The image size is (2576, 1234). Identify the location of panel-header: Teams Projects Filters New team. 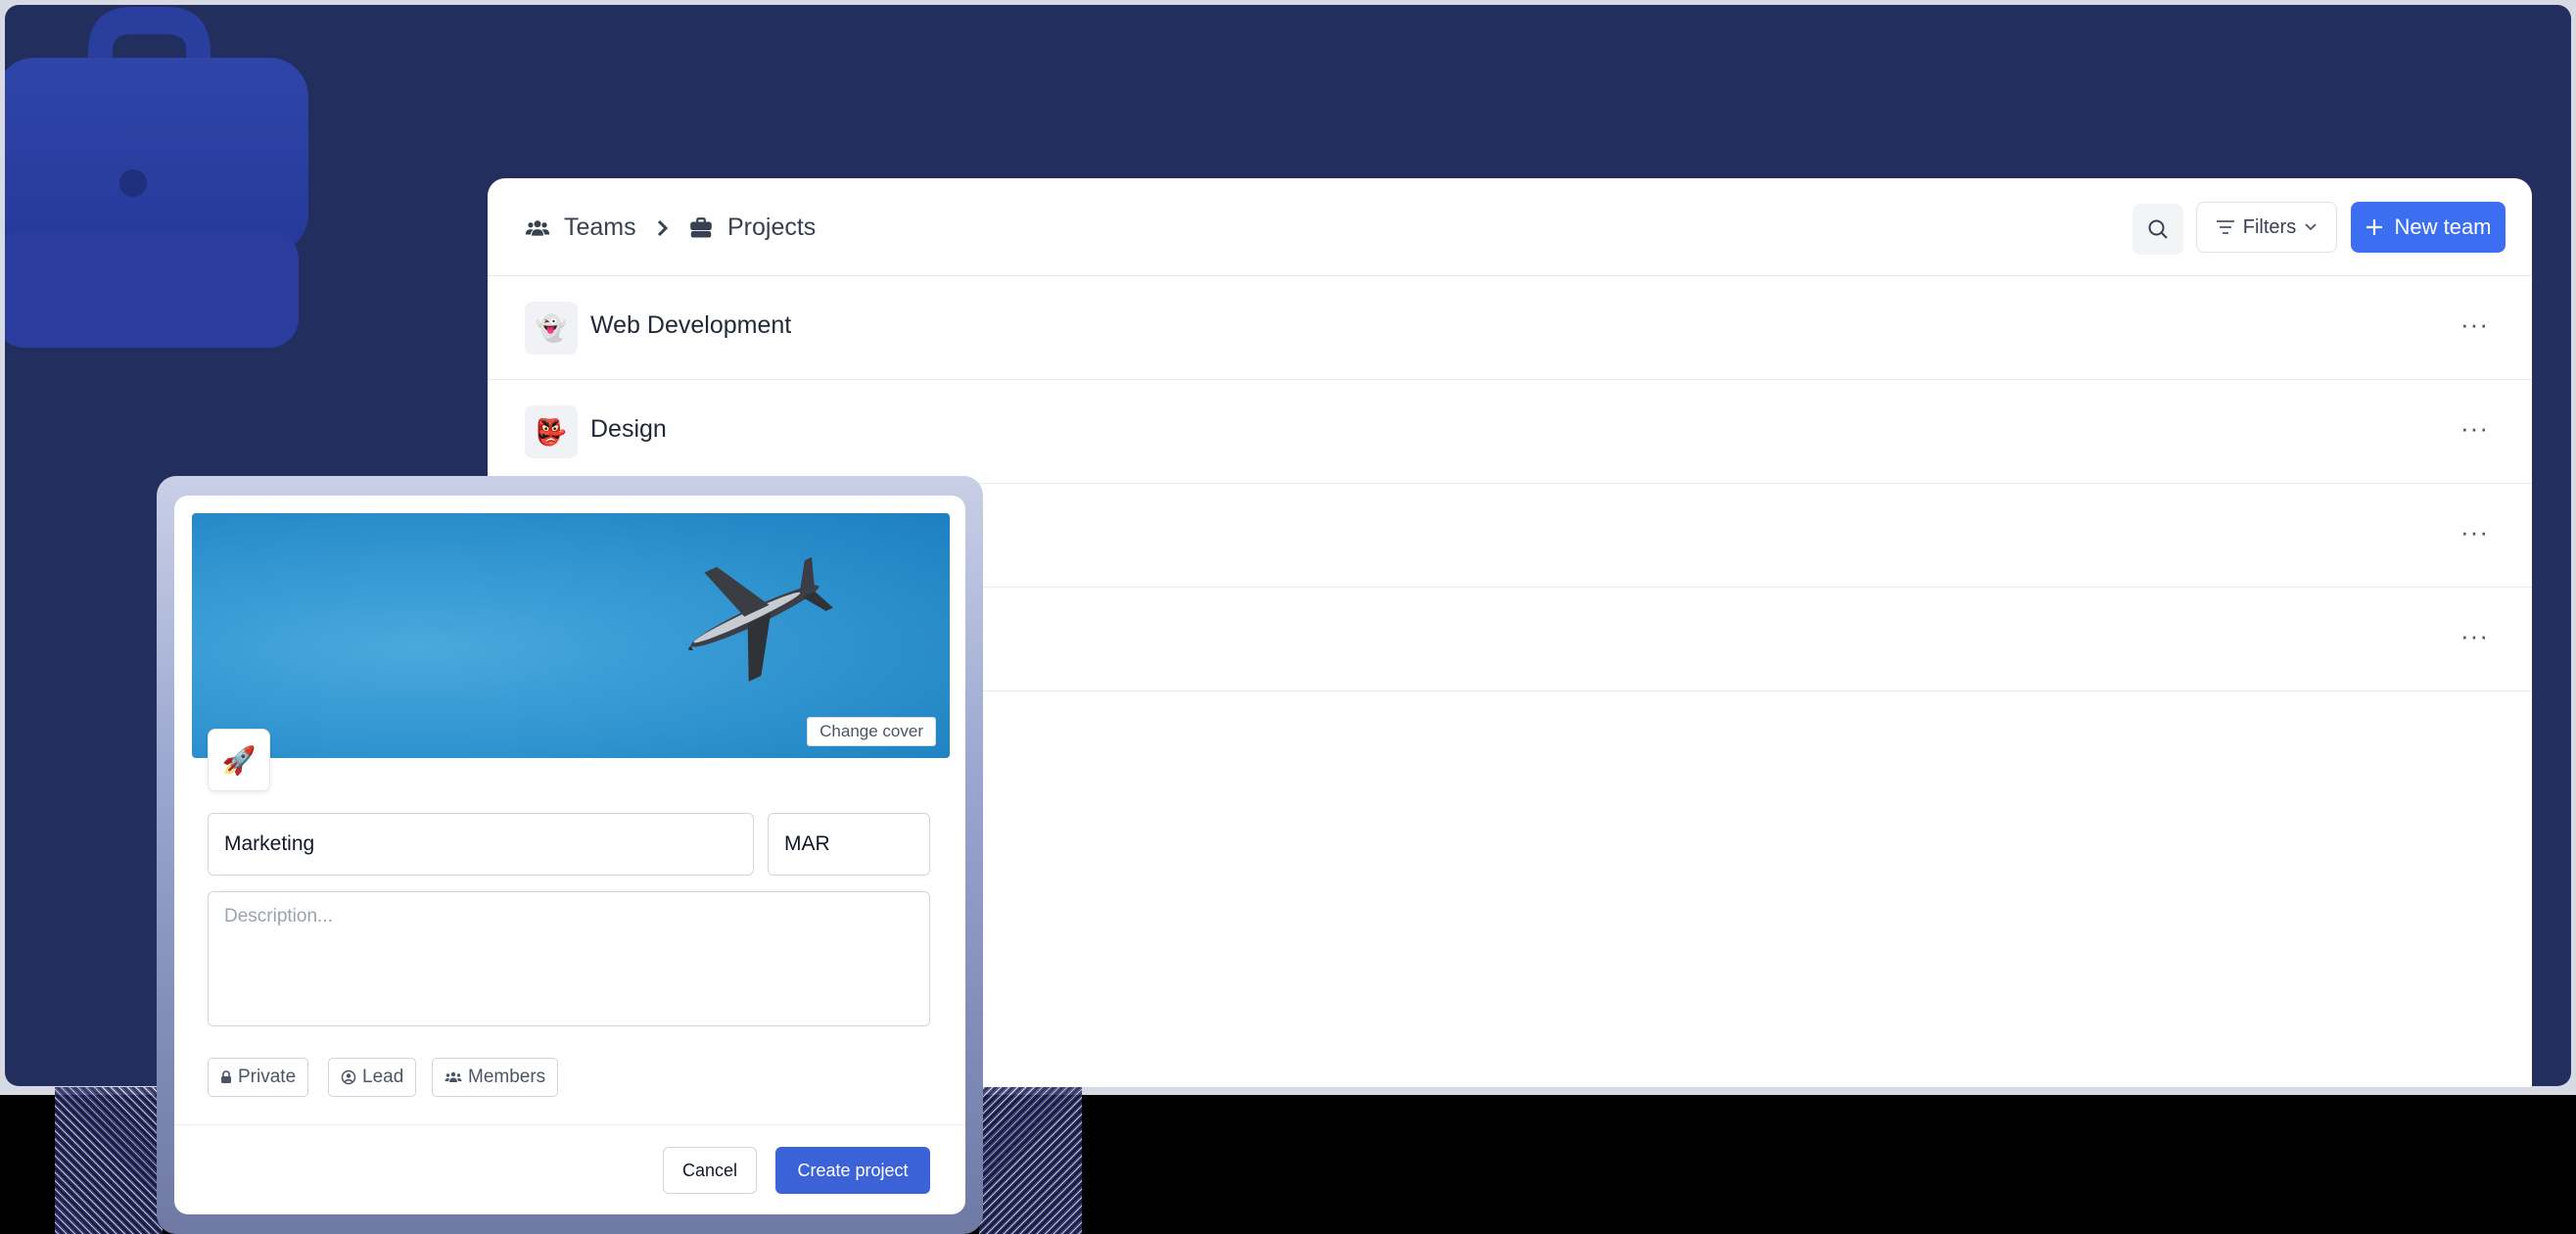
(1510, 227).